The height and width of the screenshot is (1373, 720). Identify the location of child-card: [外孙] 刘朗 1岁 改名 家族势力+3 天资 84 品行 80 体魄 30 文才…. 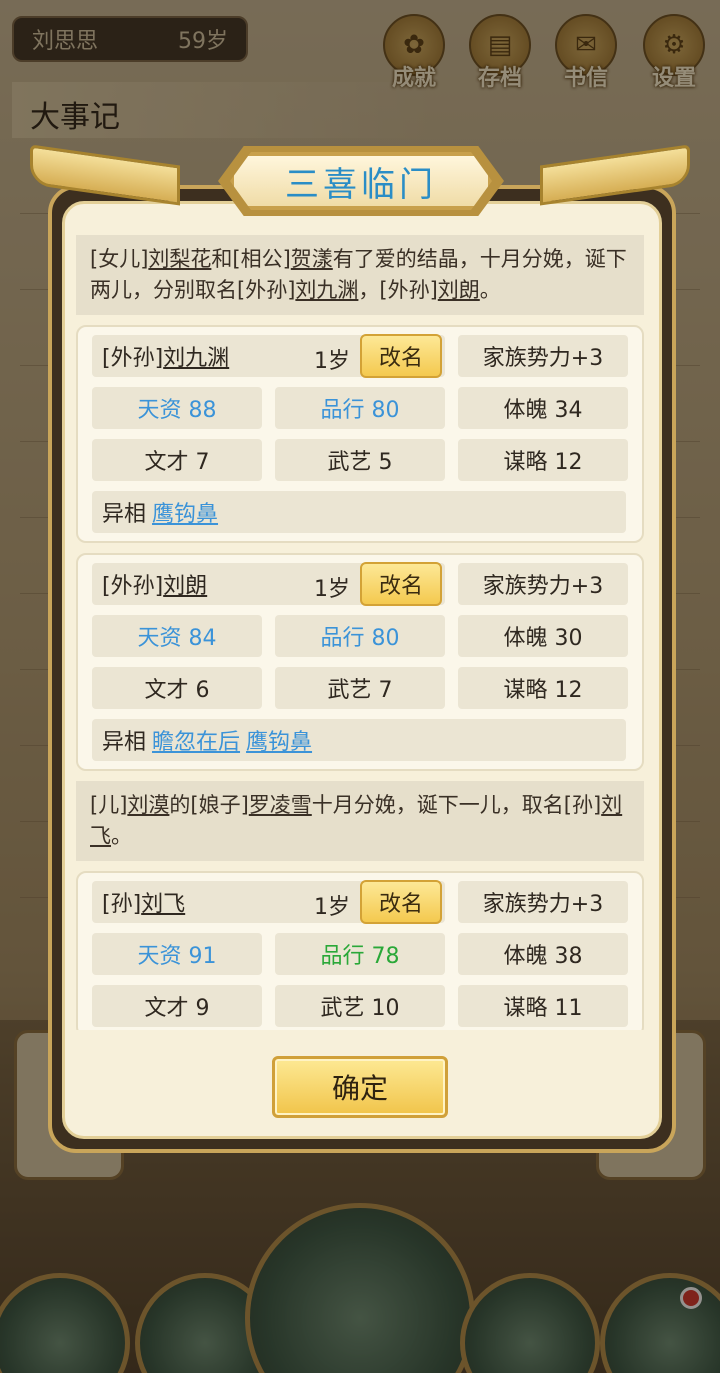
(360, 662).